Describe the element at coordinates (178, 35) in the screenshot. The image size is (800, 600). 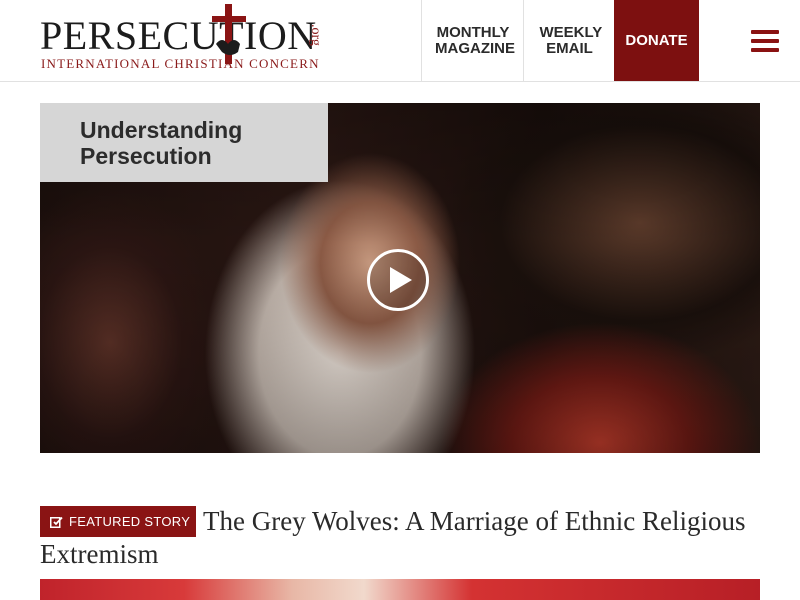
I see `logo-wordmark: PERSECUTION` at that location.